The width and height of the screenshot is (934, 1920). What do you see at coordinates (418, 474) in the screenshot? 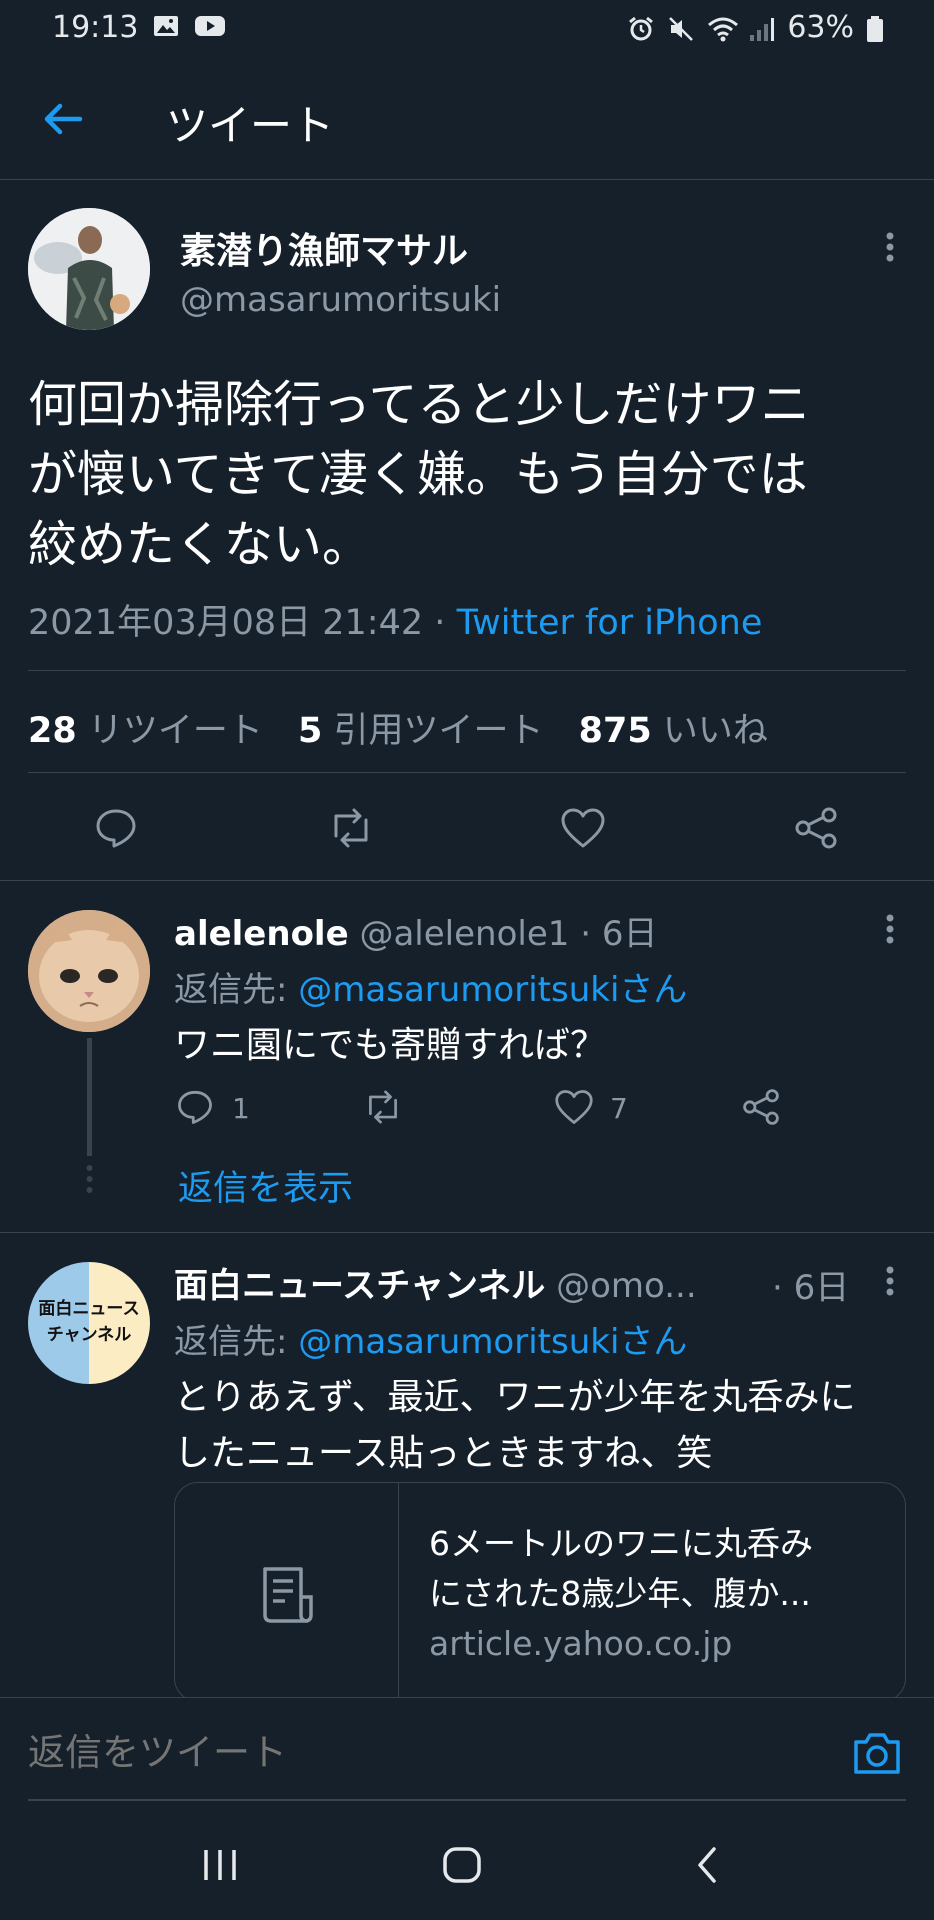
I see `tweet-text-line: が懐いてきて凄く嫌。もう自分では` at bounding box center [418, 474].